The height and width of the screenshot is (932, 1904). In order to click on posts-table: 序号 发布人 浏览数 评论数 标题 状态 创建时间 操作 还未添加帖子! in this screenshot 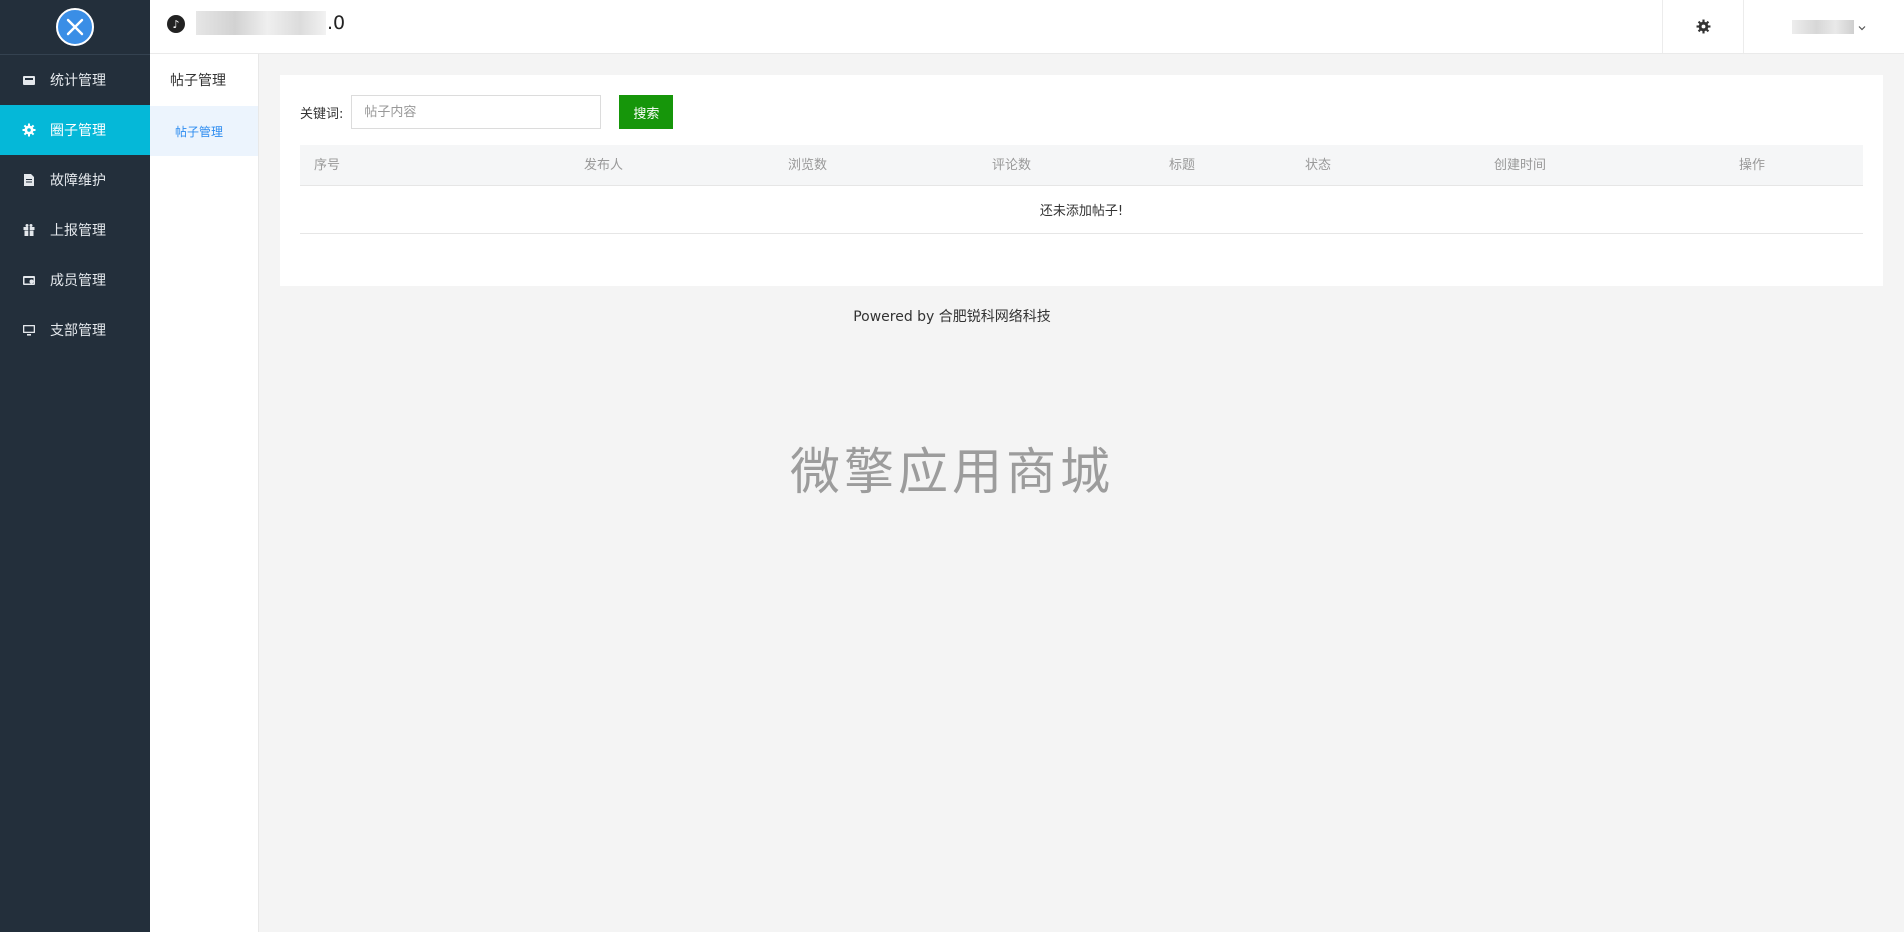, I will do `click(1081, 189)`.